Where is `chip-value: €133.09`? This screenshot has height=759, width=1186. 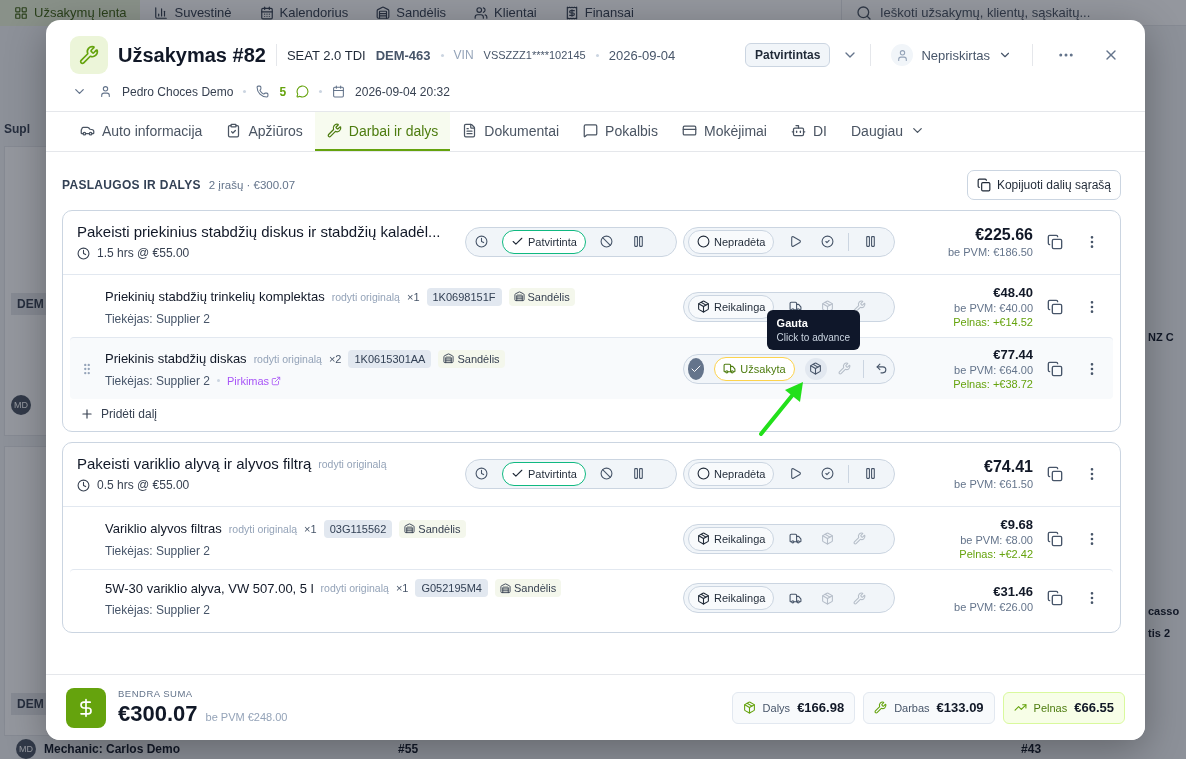 chip-value: €133.09 is located at coordinates (960, 707).